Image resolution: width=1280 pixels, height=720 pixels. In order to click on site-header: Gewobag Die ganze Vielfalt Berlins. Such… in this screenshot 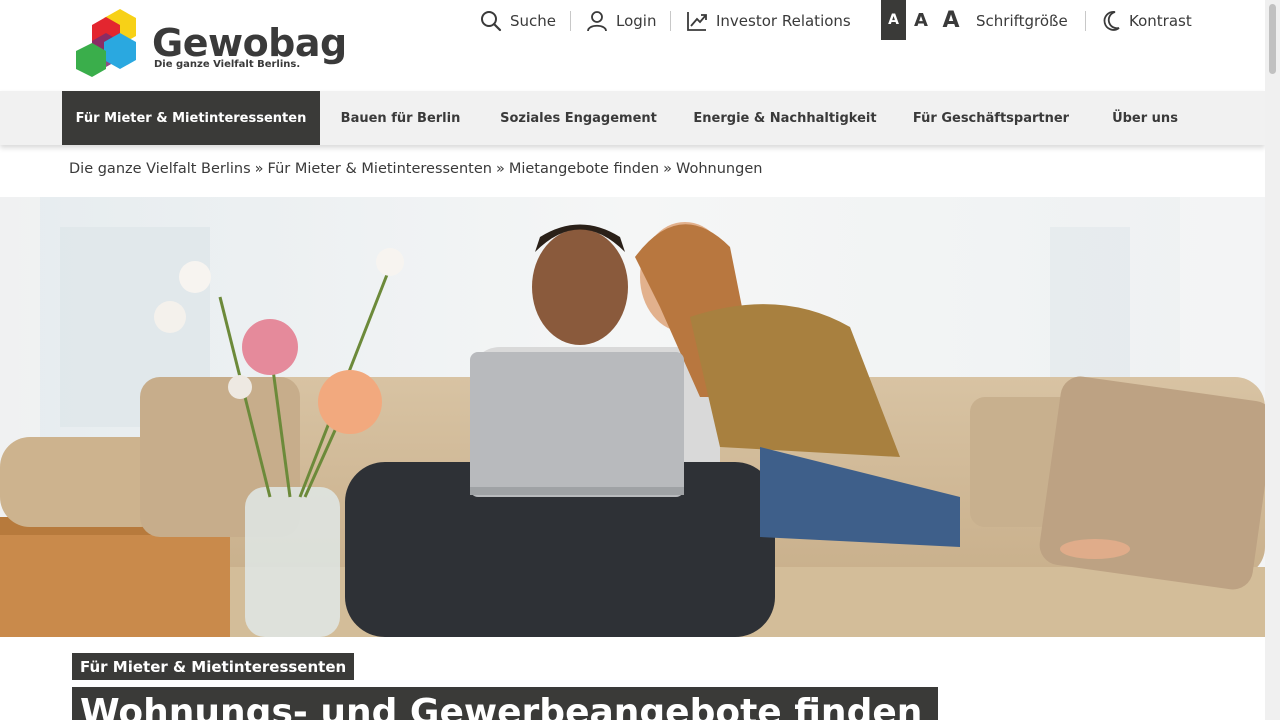, I will do `click(632, 45)`.